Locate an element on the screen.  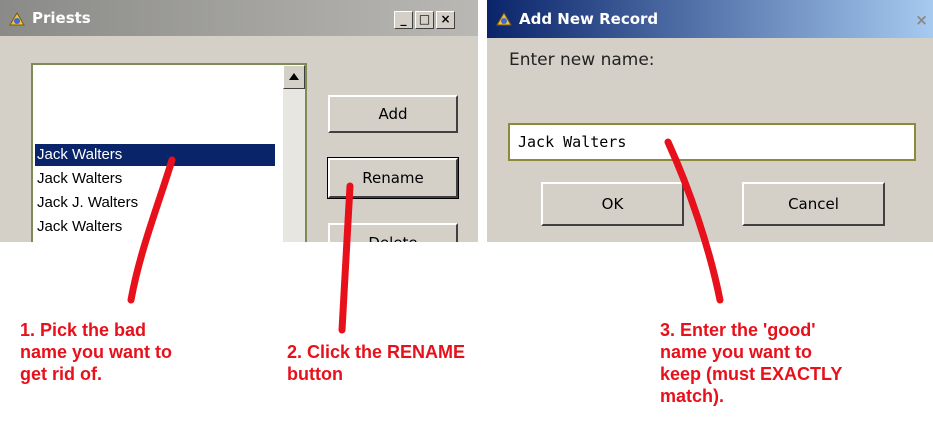
step2-note: 2. Click the RENAME button is located at coordinates (376, 363).